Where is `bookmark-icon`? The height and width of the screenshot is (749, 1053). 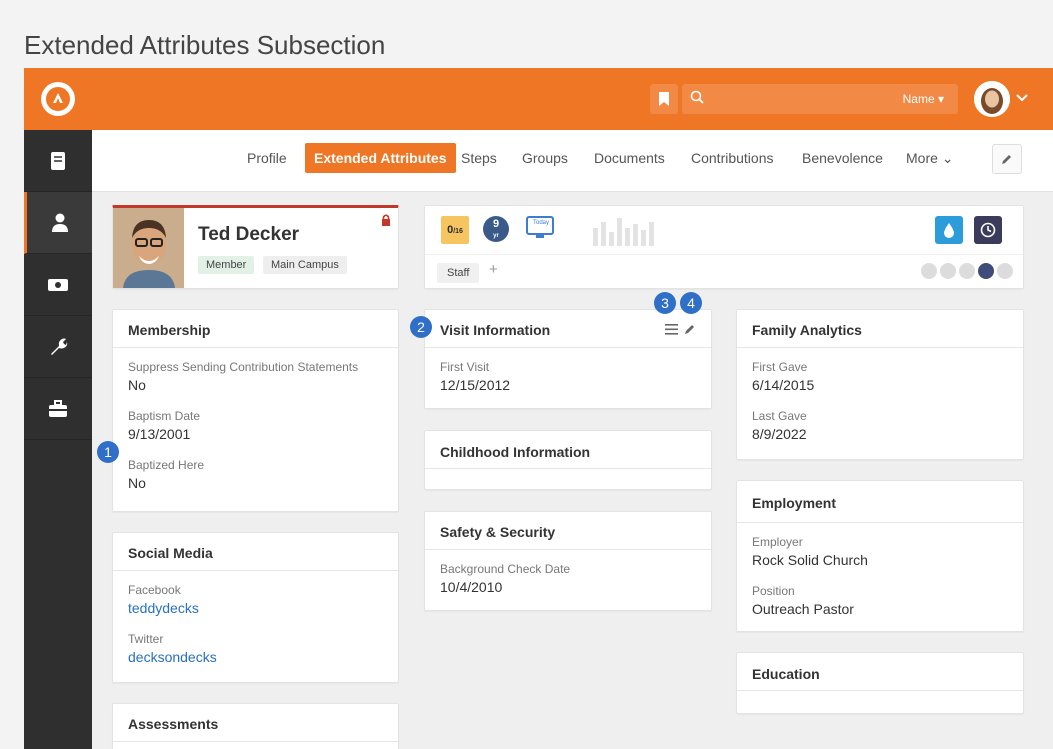 bookmark-icon is located at coordinates (664, 99).